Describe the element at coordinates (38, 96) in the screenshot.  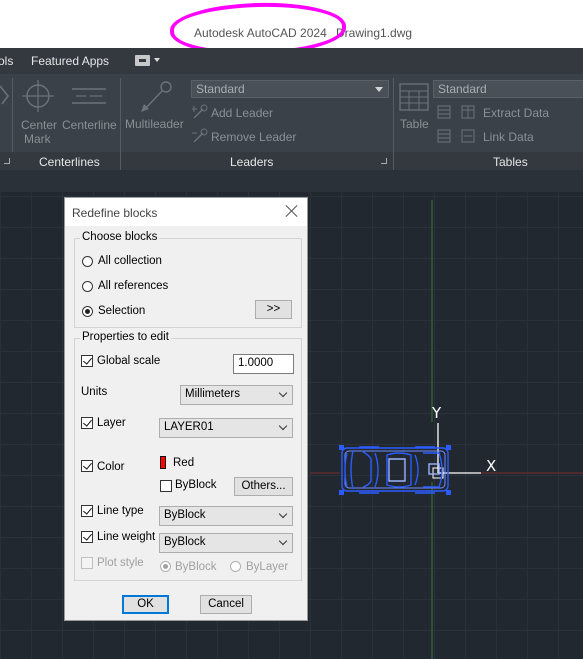
I see `center-mark-icon` at that location.